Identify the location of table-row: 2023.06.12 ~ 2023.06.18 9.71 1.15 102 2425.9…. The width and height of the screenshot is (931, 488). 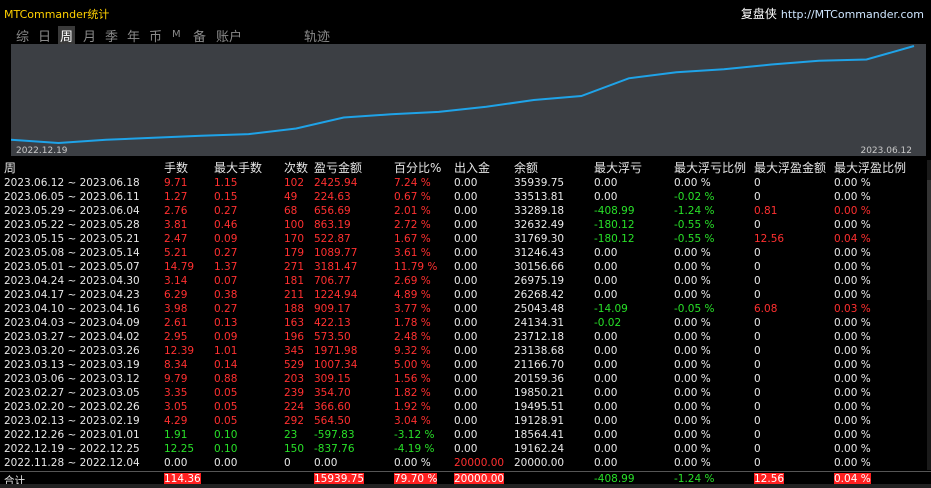
(464, 183).